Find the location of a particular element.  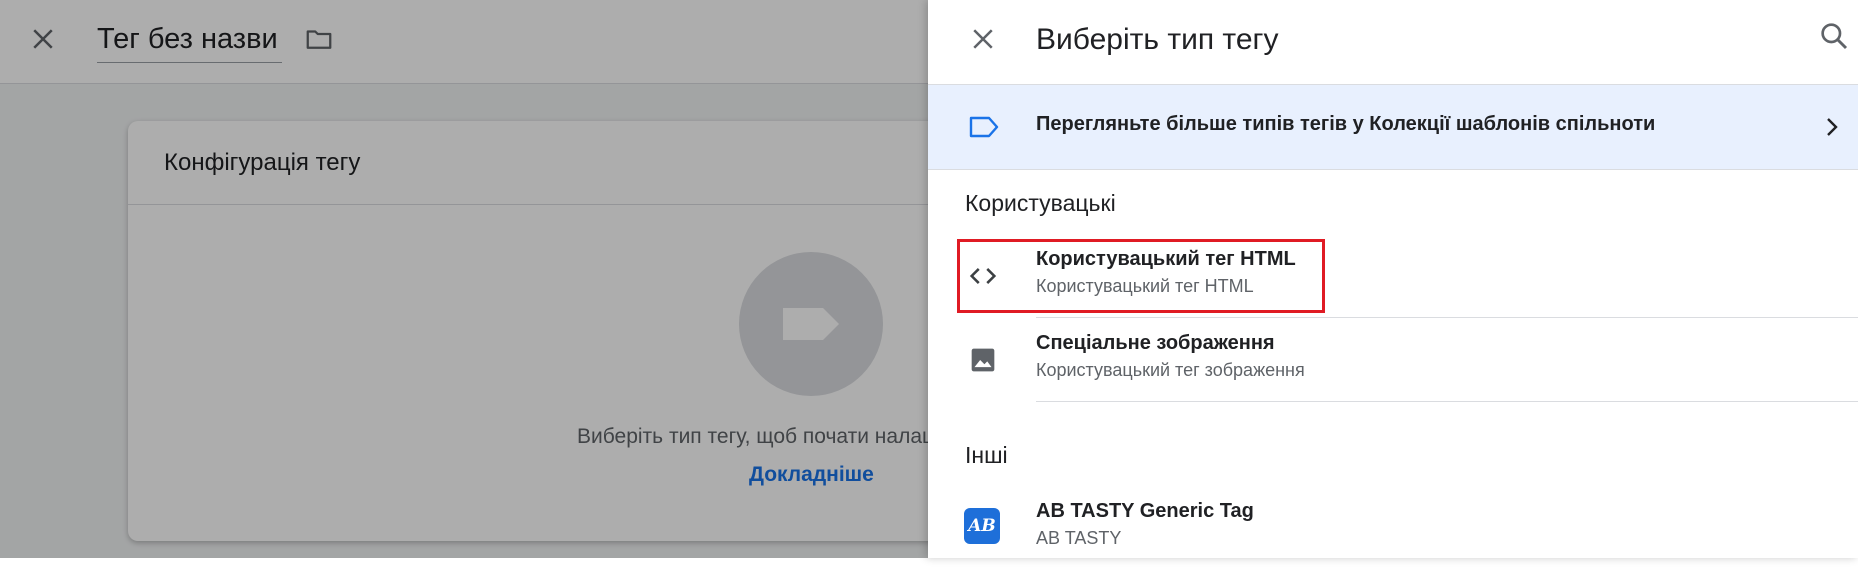

tag-type-subtitle: Користувацький тег HTML is located at coordinates (1145, 286).